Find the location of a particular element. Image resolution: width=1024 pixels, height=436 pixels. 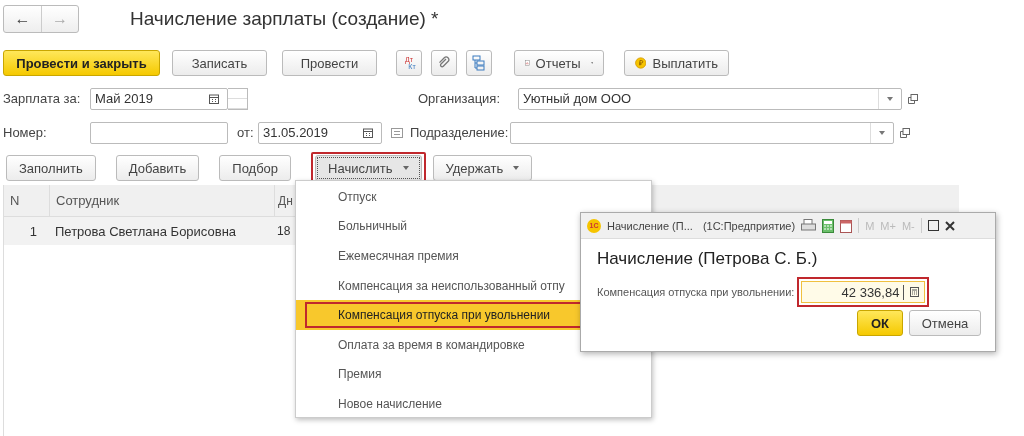

attach-button is located at coordinates (444, 63).